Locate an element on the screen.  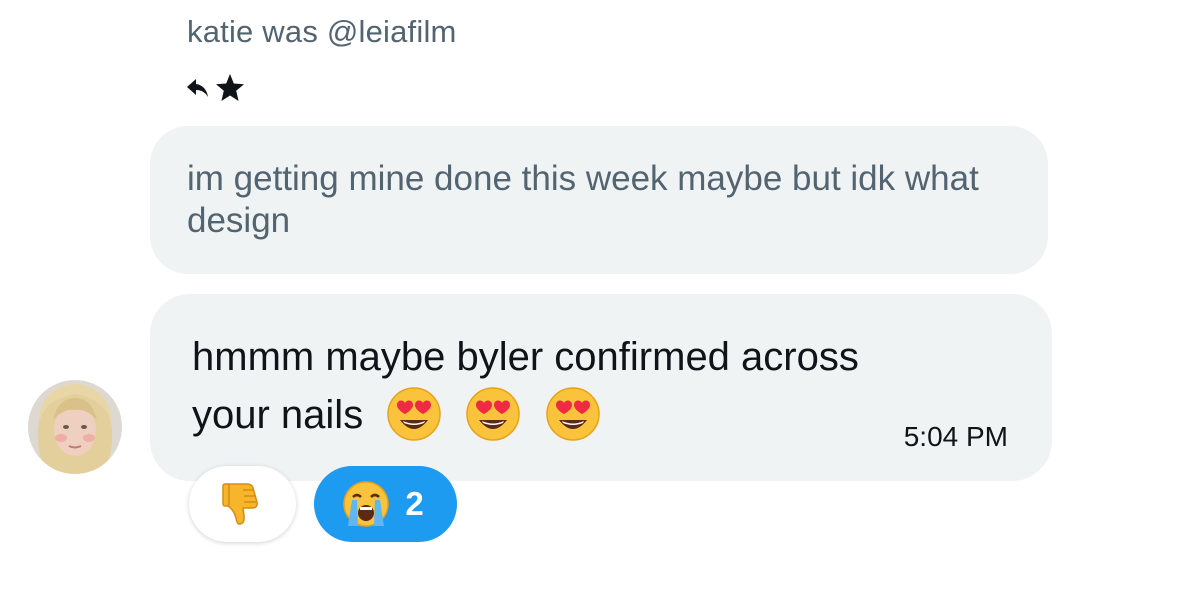
reply-context-icons is located at coordinates (216, 88).